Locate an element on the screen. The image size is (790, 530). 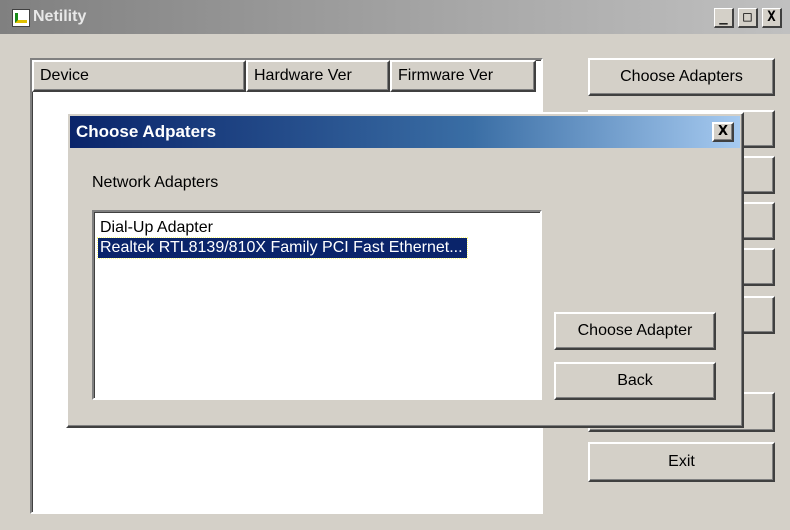
netility-app-icon is located at coordinates (21, 18).